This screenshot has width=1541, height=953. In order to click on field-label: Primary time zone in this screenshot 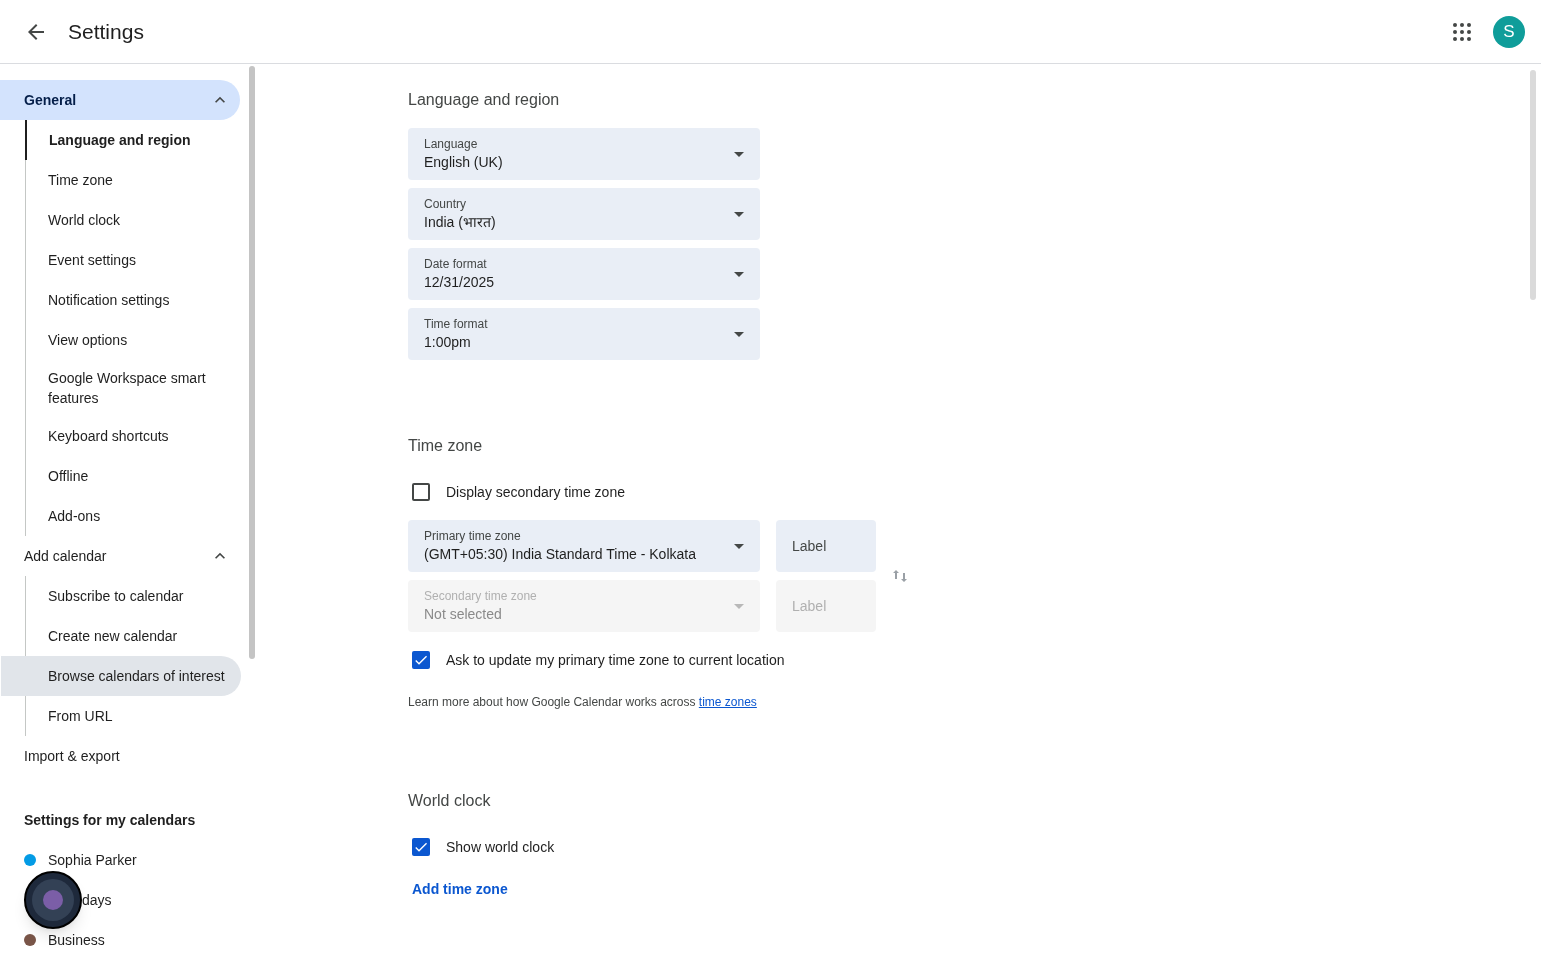, I will do `click(473, 536)`.